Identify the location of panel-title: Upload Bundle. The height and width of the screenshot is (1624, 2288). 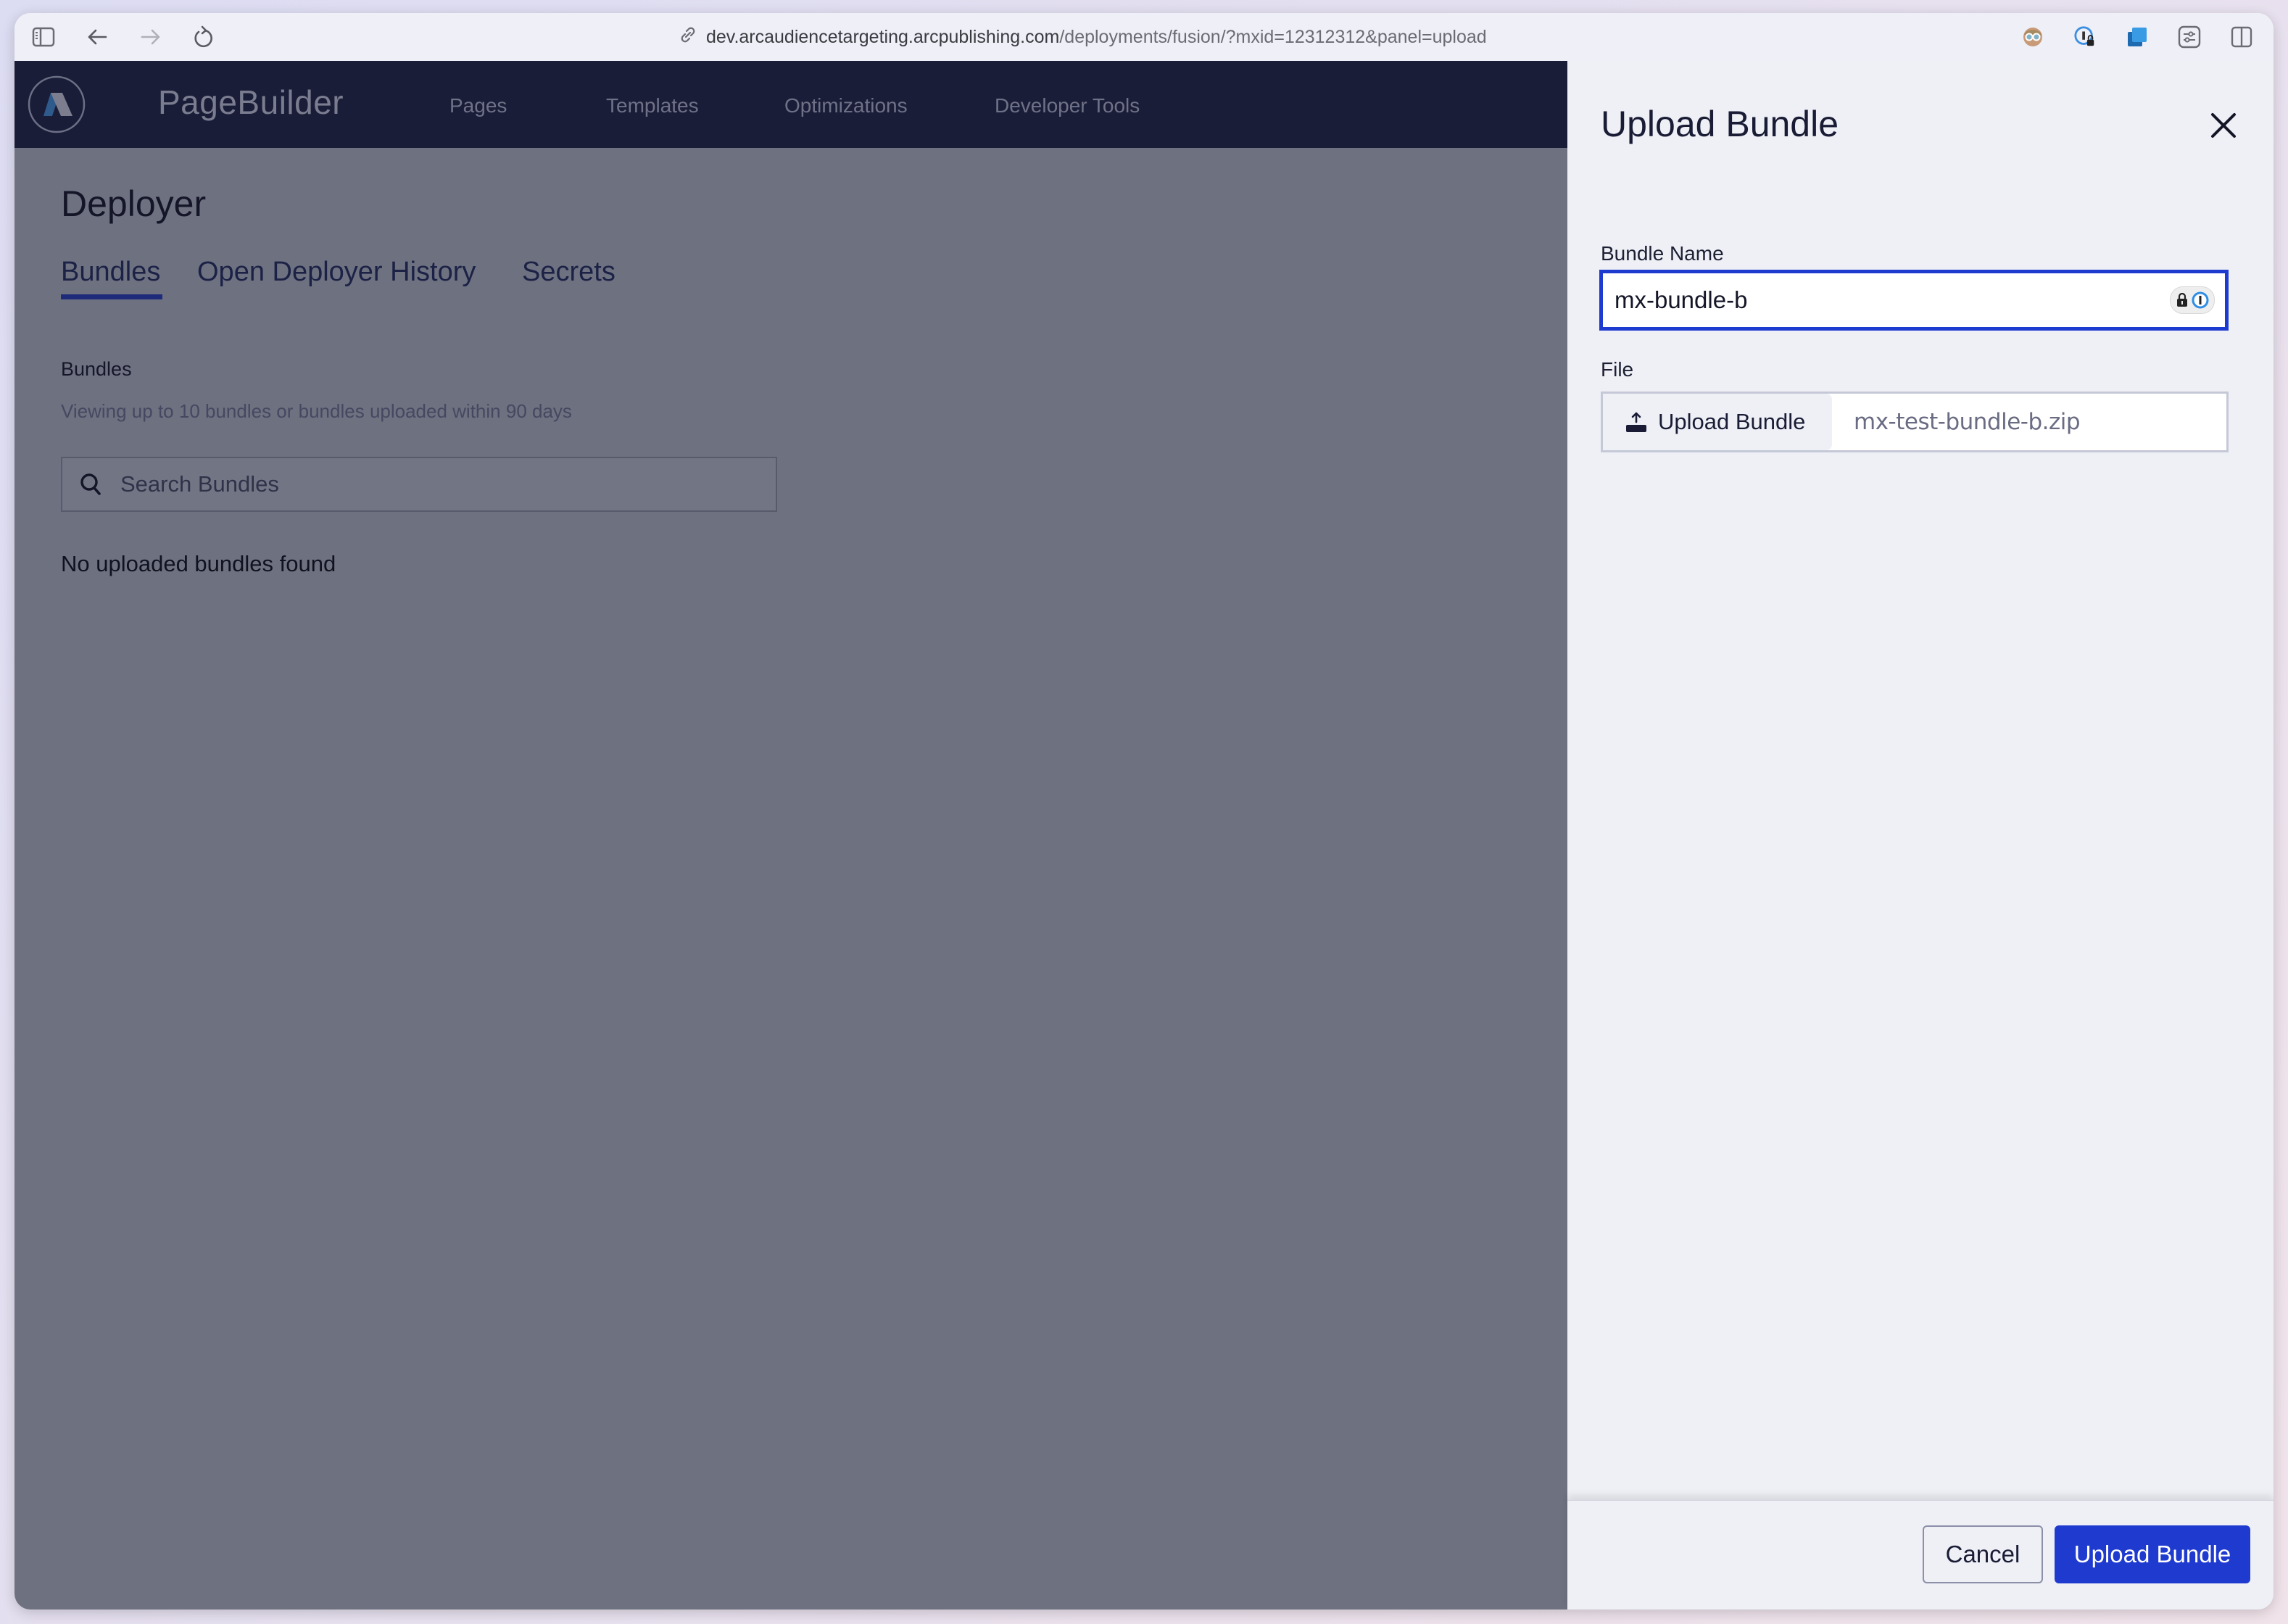
(1720, 124).